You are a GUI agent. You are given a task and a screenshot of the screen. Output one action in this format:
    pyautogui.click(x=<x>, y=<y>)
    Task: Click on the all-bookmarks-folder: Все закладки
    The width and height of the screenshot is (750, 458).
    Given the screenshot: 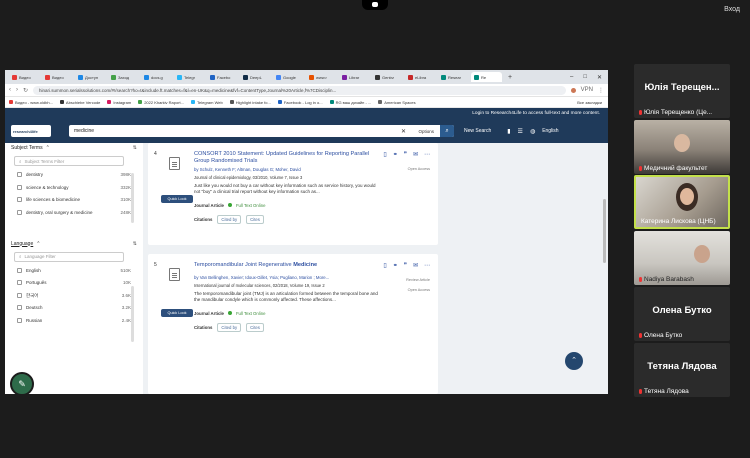 What is the action you would take?
    pyautogui.click(x=592, y=102)
    